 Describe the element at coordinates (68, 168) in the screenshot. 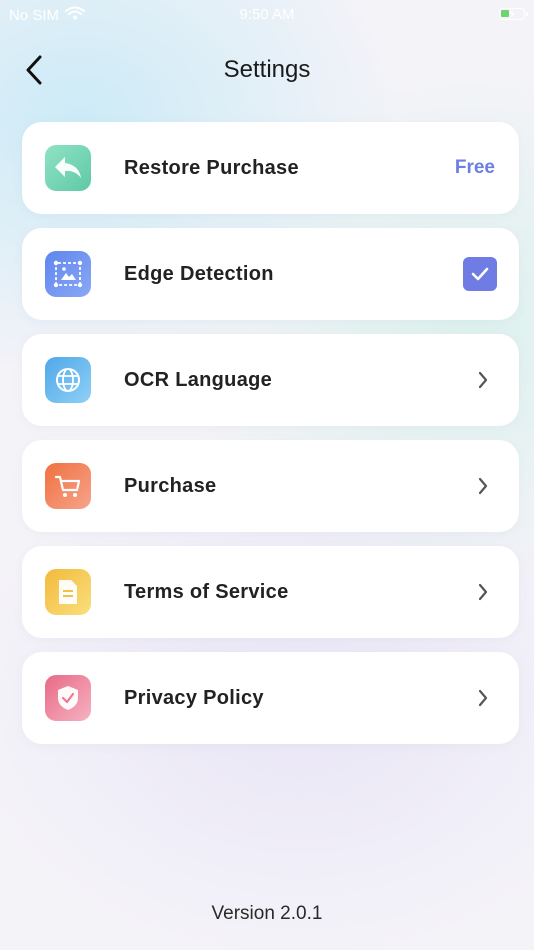

I see `reply-arrow-icon` at that location.